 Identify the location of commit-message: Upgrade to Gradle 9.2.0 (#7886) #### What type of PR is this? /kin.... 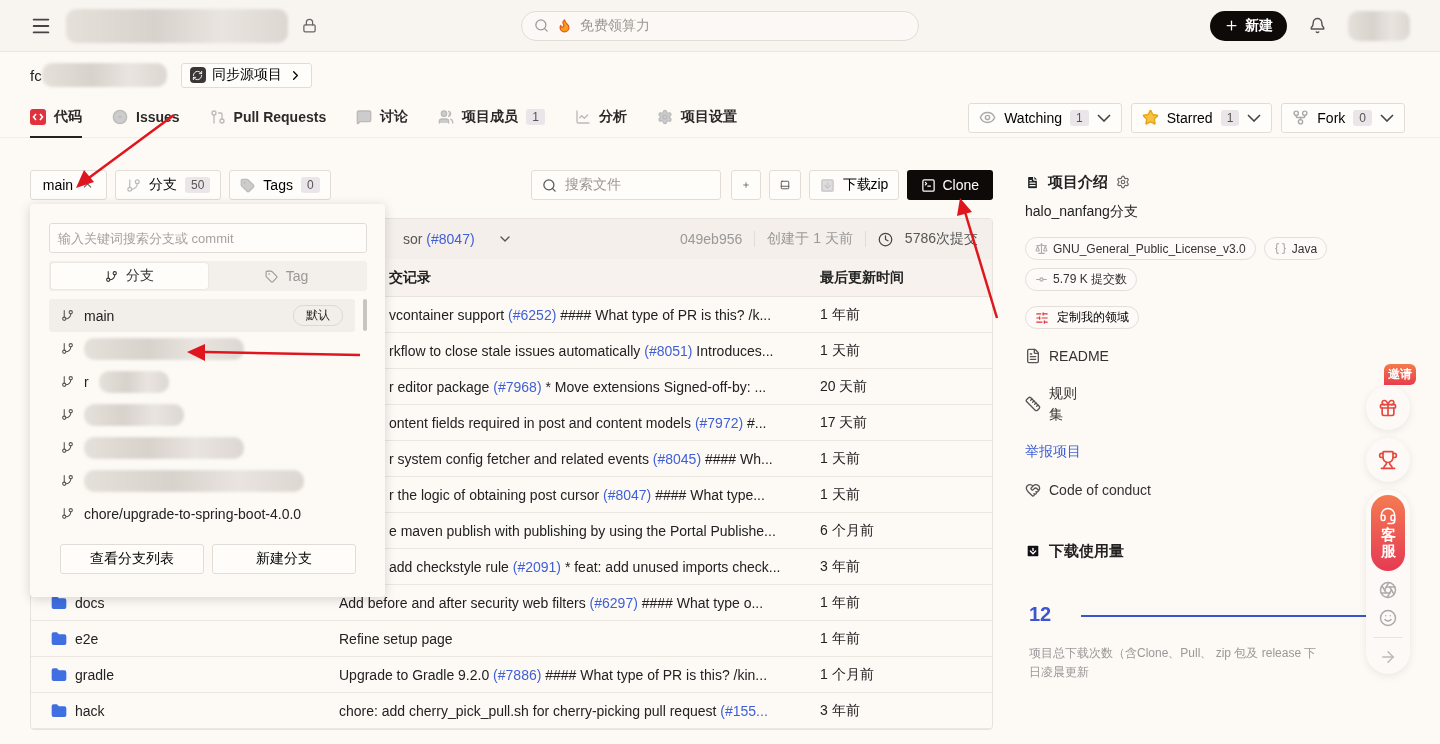
(553, 674).